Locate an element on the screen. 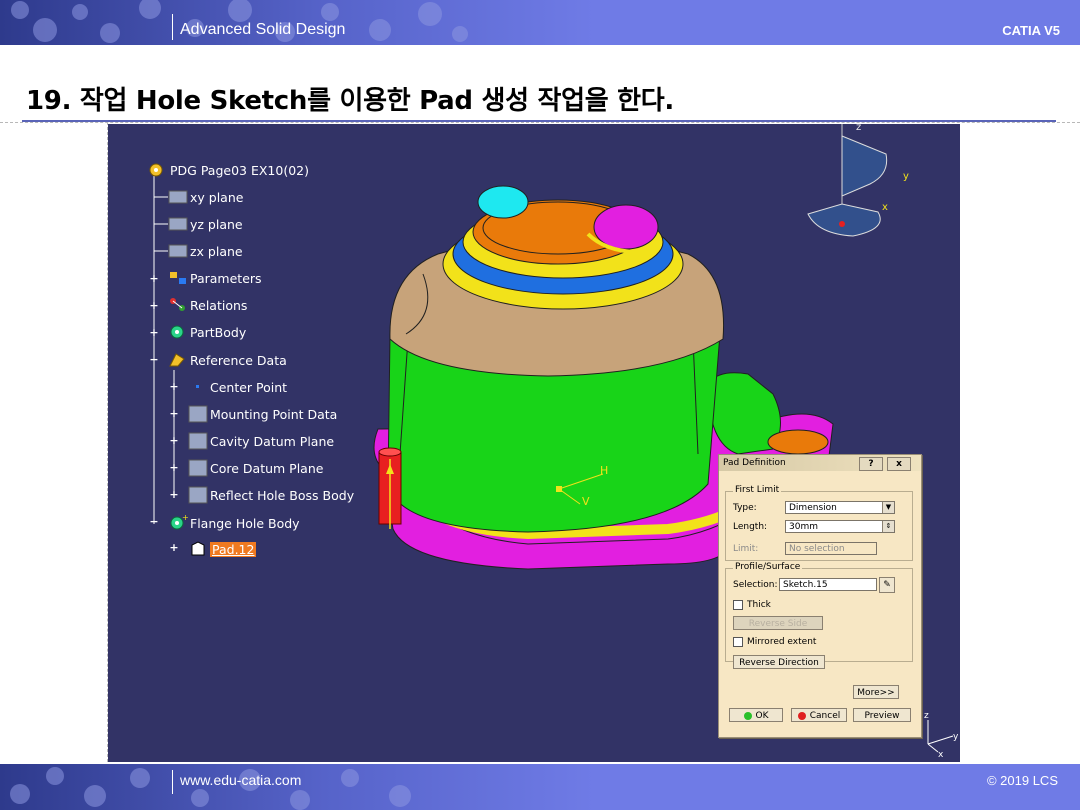 The width and height of the screenshot is (1080, 810). tree-item-flange-hole-body: + Flange Hole Body is located at coordinates (234, 523).